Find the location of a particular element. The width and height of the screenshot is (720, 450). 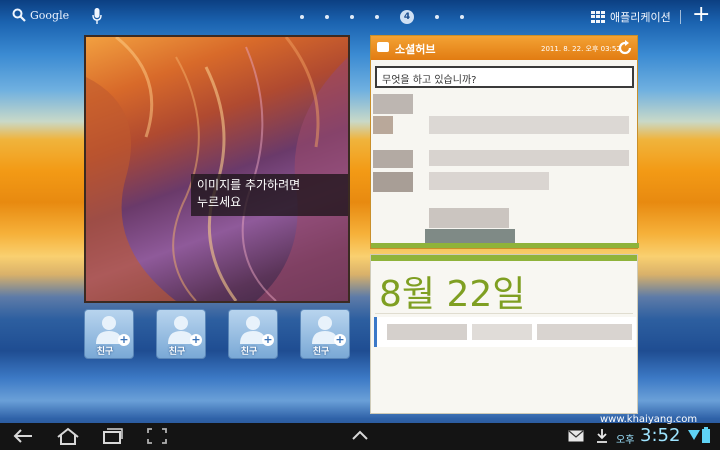

watermark-text: www.khaiyang.com is located at coordinates (649, 419).